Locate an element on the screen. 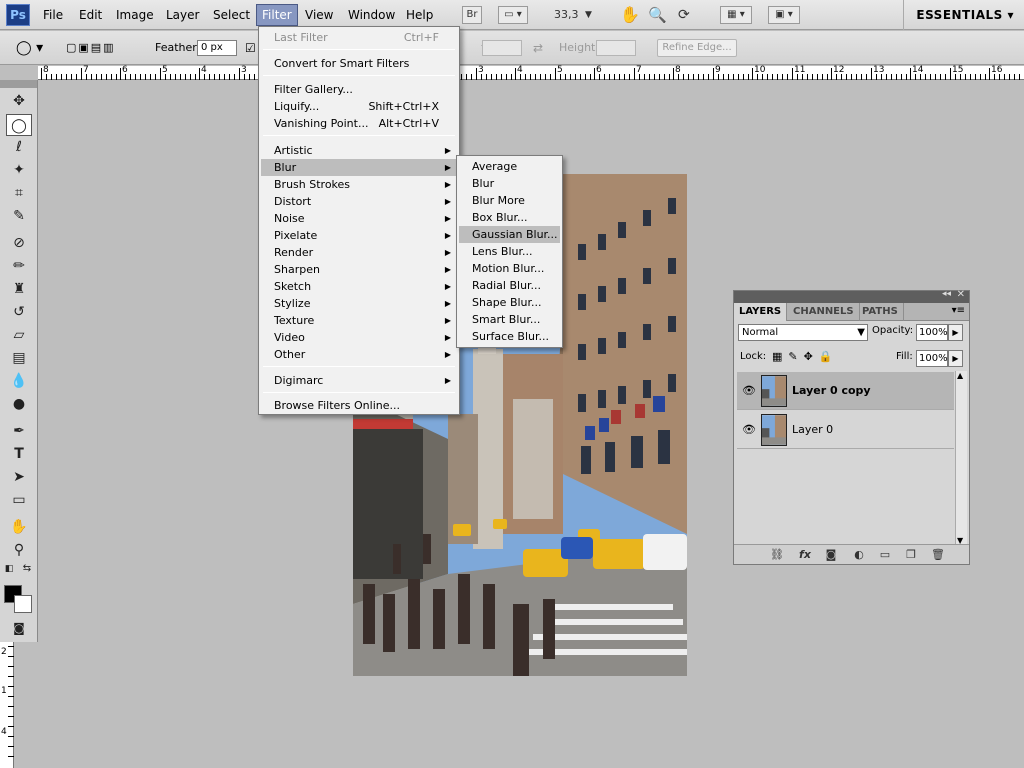  panel-title-bar: ◂◂ ✕ is located at coordinates (851, 296).